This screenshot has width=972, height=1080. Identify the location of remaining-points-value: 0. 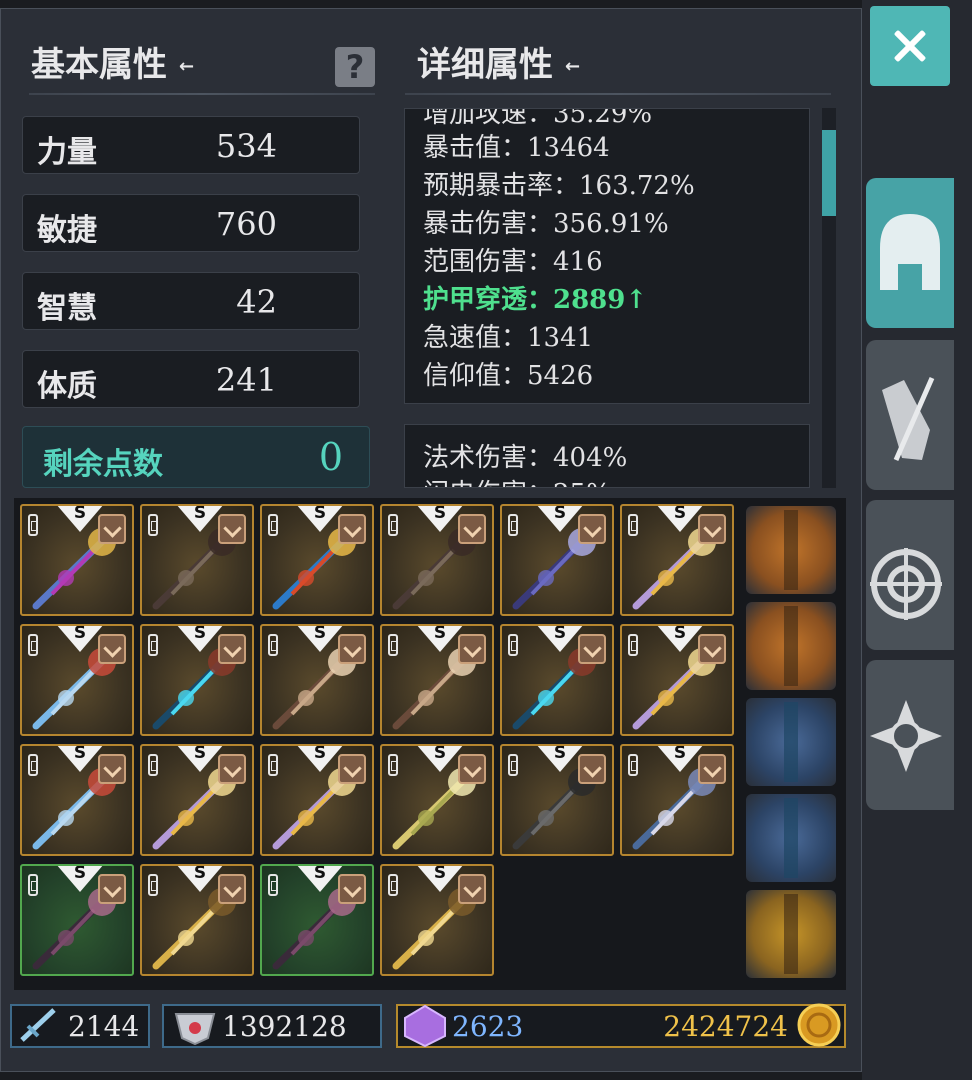
(330, 457).